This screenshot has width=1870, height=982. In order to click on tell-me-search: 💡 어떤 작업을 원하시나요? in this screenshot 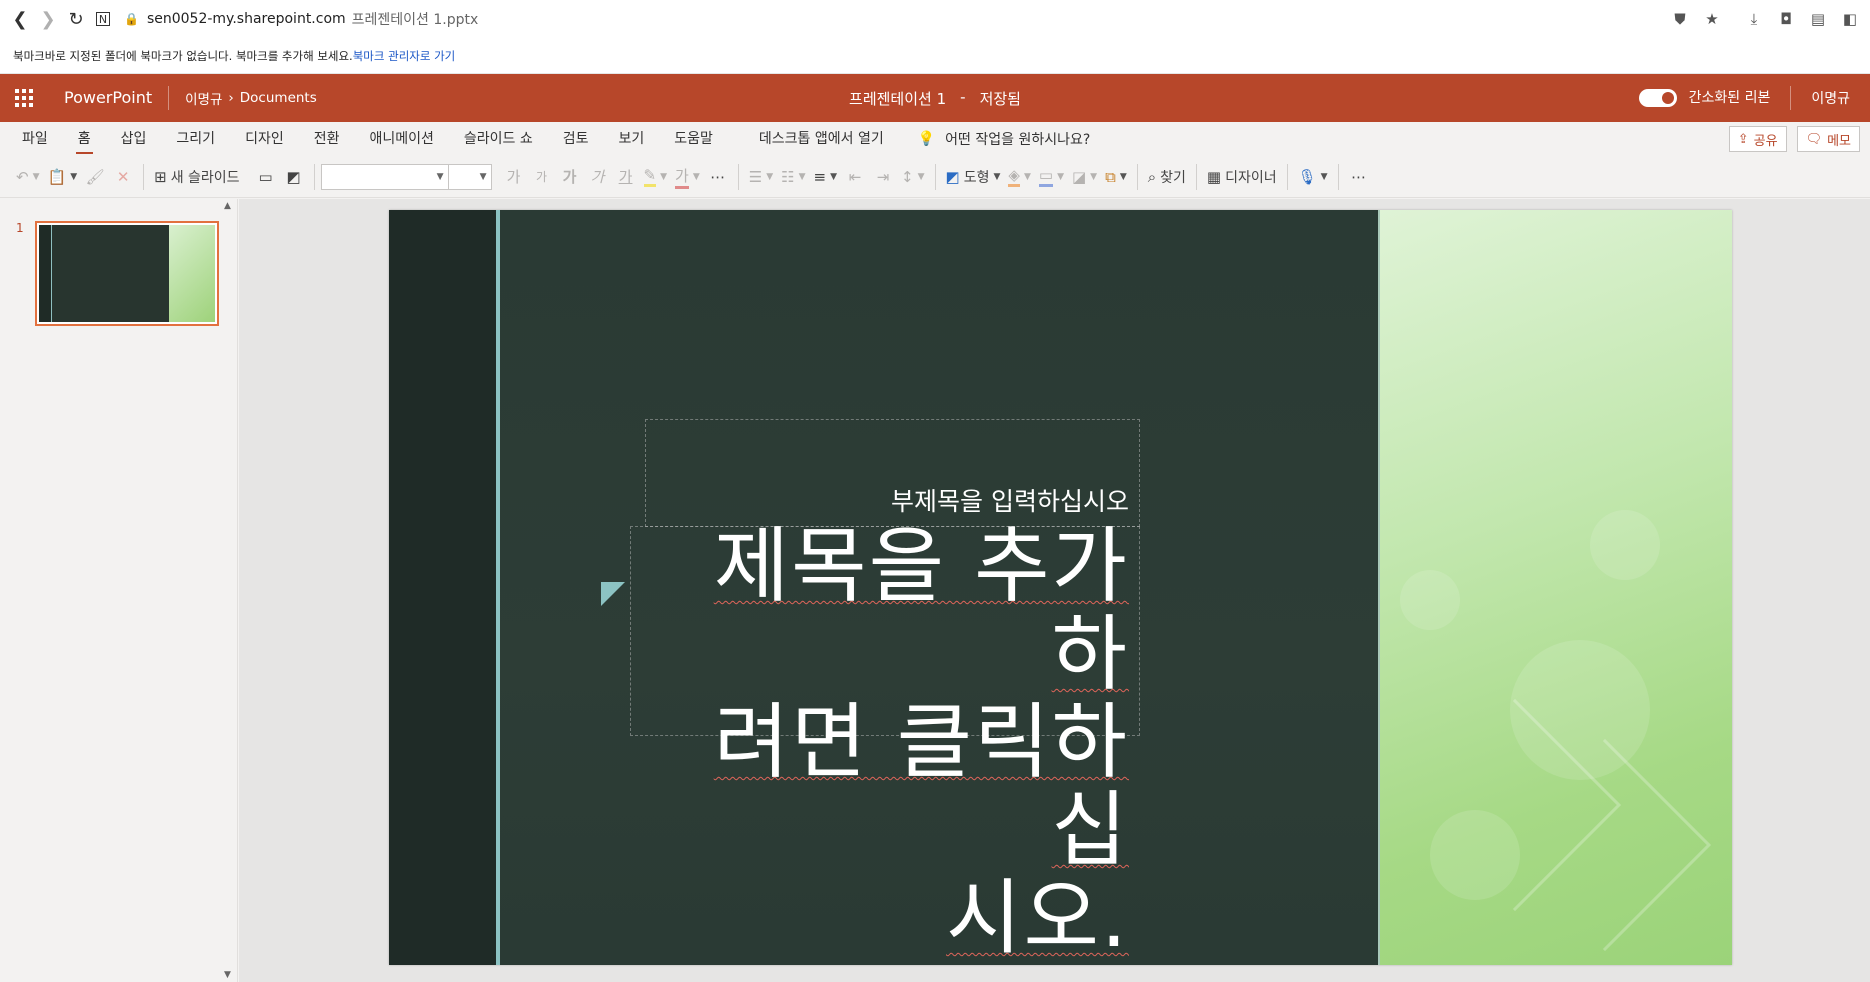, I will do `click(1004, 139)`.